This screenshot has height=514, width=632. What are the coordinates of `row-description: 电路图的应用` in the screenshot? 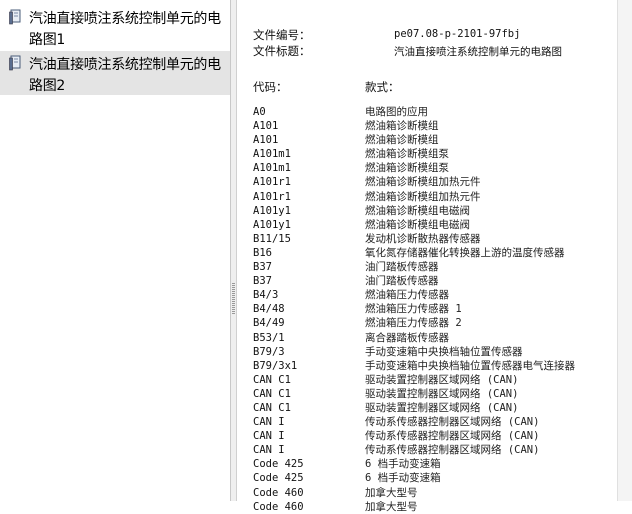 It's located at (396, 112).